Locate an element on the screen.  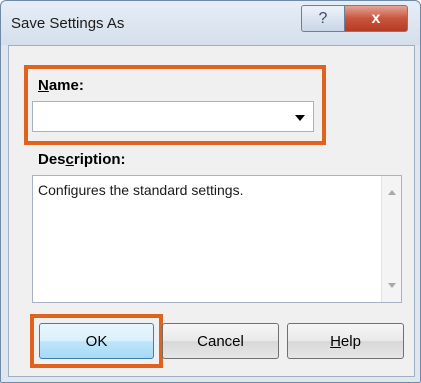
window-title: Save Settings As is located at coordinates (68, 23).